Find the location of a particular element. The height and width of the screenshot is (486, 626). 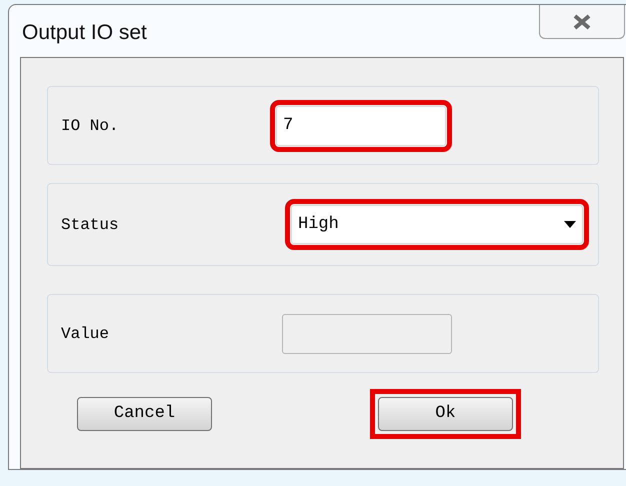

dialog-button: Cancel is located at coordinates (144, 414).